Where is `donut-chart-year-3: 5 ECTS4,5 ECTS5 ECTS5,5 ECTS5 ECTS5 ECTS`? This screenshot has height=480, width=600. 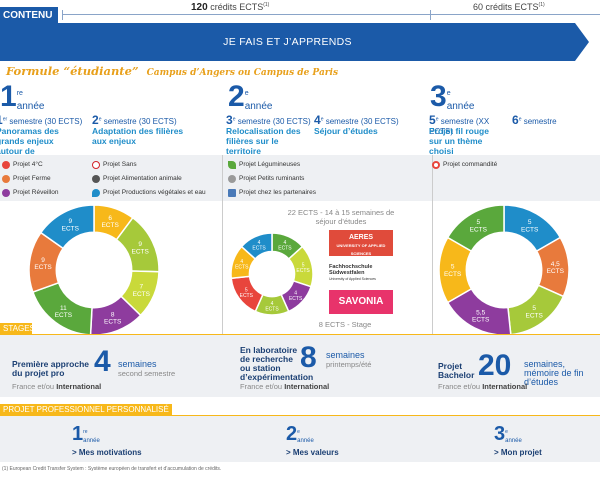
donut-chart-year-3: 5 ECTS4,5 ECTS5 ECTS5,5 ECTS5 ECTS5 ECTS is located at coordinates (504, 270).